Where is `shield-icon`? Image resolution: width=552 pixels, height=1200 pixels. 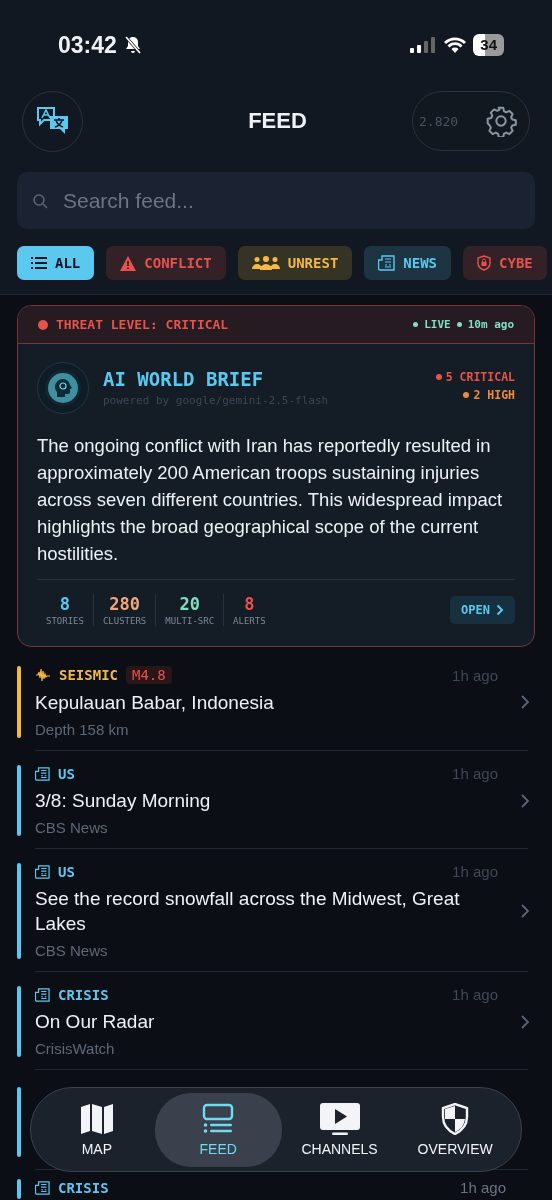
shield-icon is located at coordinates (455, 1118).